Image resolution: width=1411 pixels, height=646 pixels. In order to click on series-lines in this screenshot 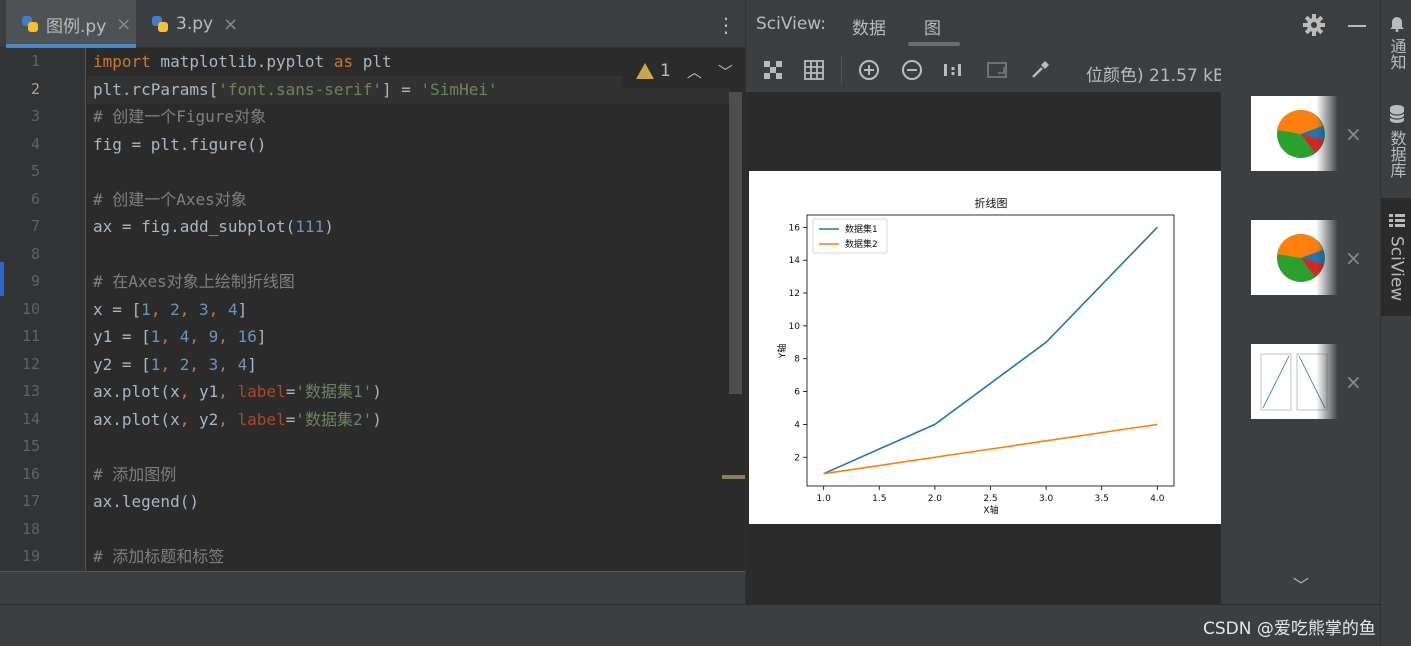, I will do `click(990, 350)`.